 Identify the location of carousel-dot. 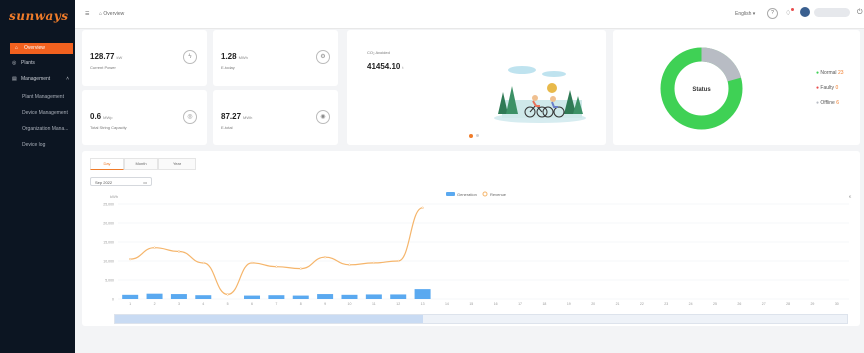
(477, 135).